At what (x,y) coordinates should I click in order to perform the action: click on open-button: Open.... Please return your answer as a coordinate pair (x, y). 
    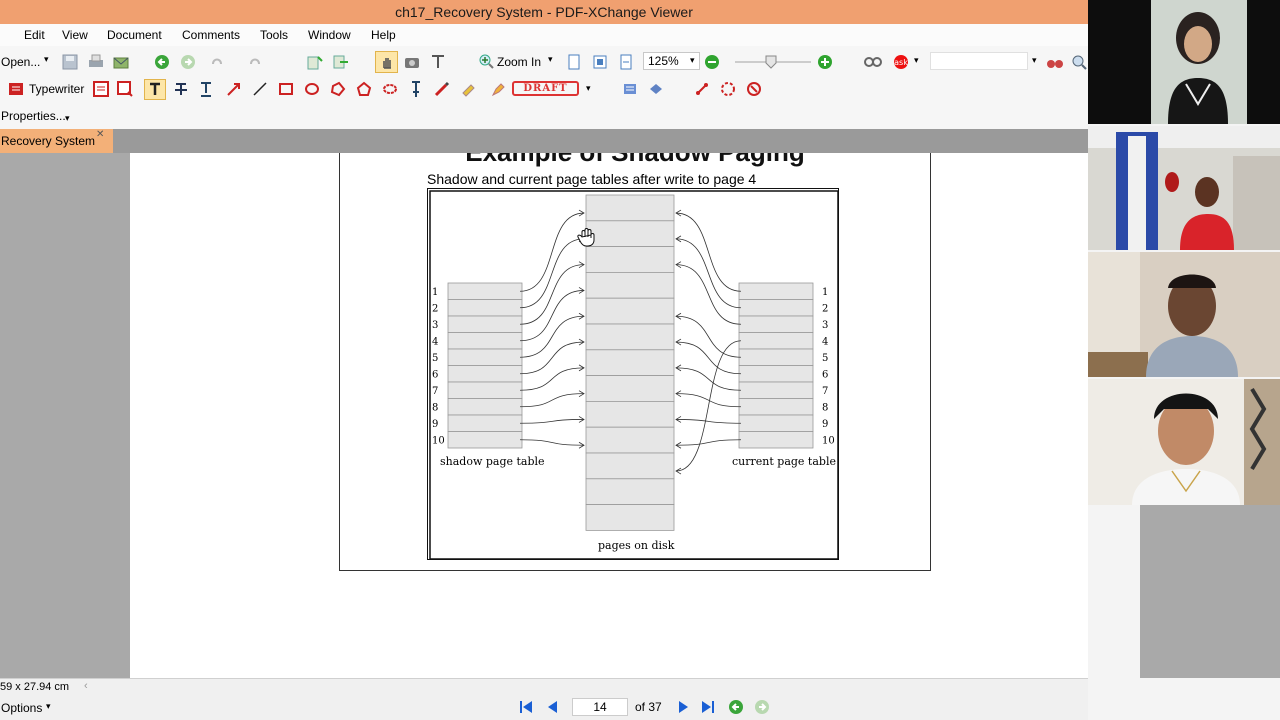
    Looking at the image, I should click on (20, 62).